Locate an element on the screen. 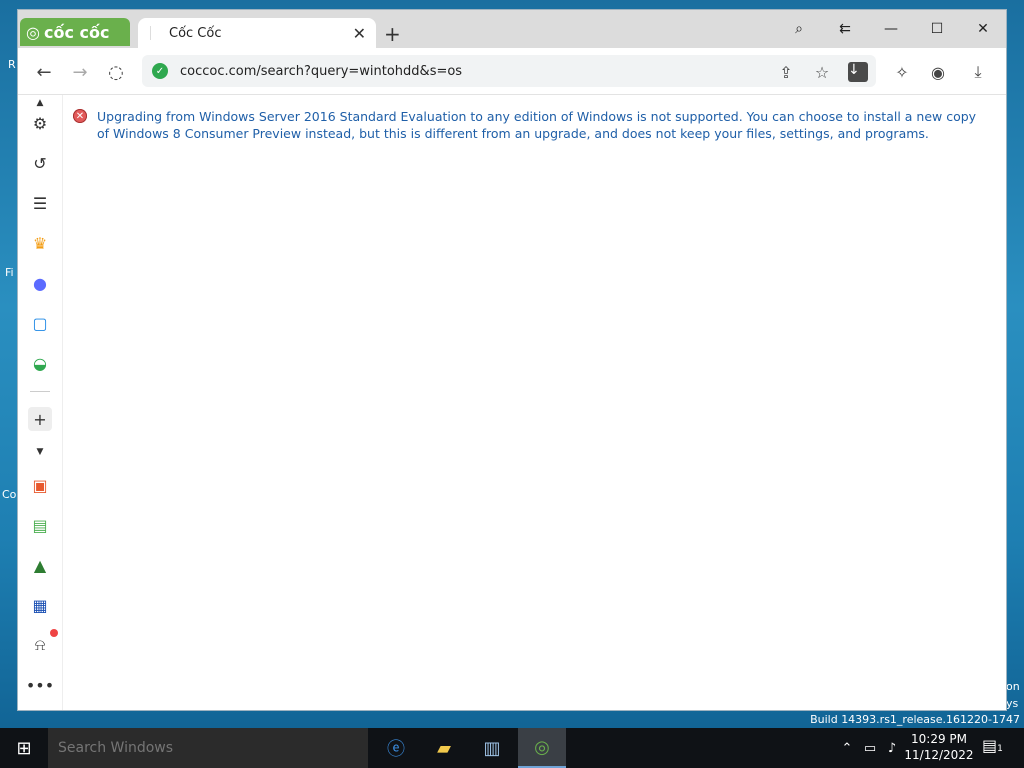  coccoc-taskbar-icon: ◎ is located at coordinates (542, 748).